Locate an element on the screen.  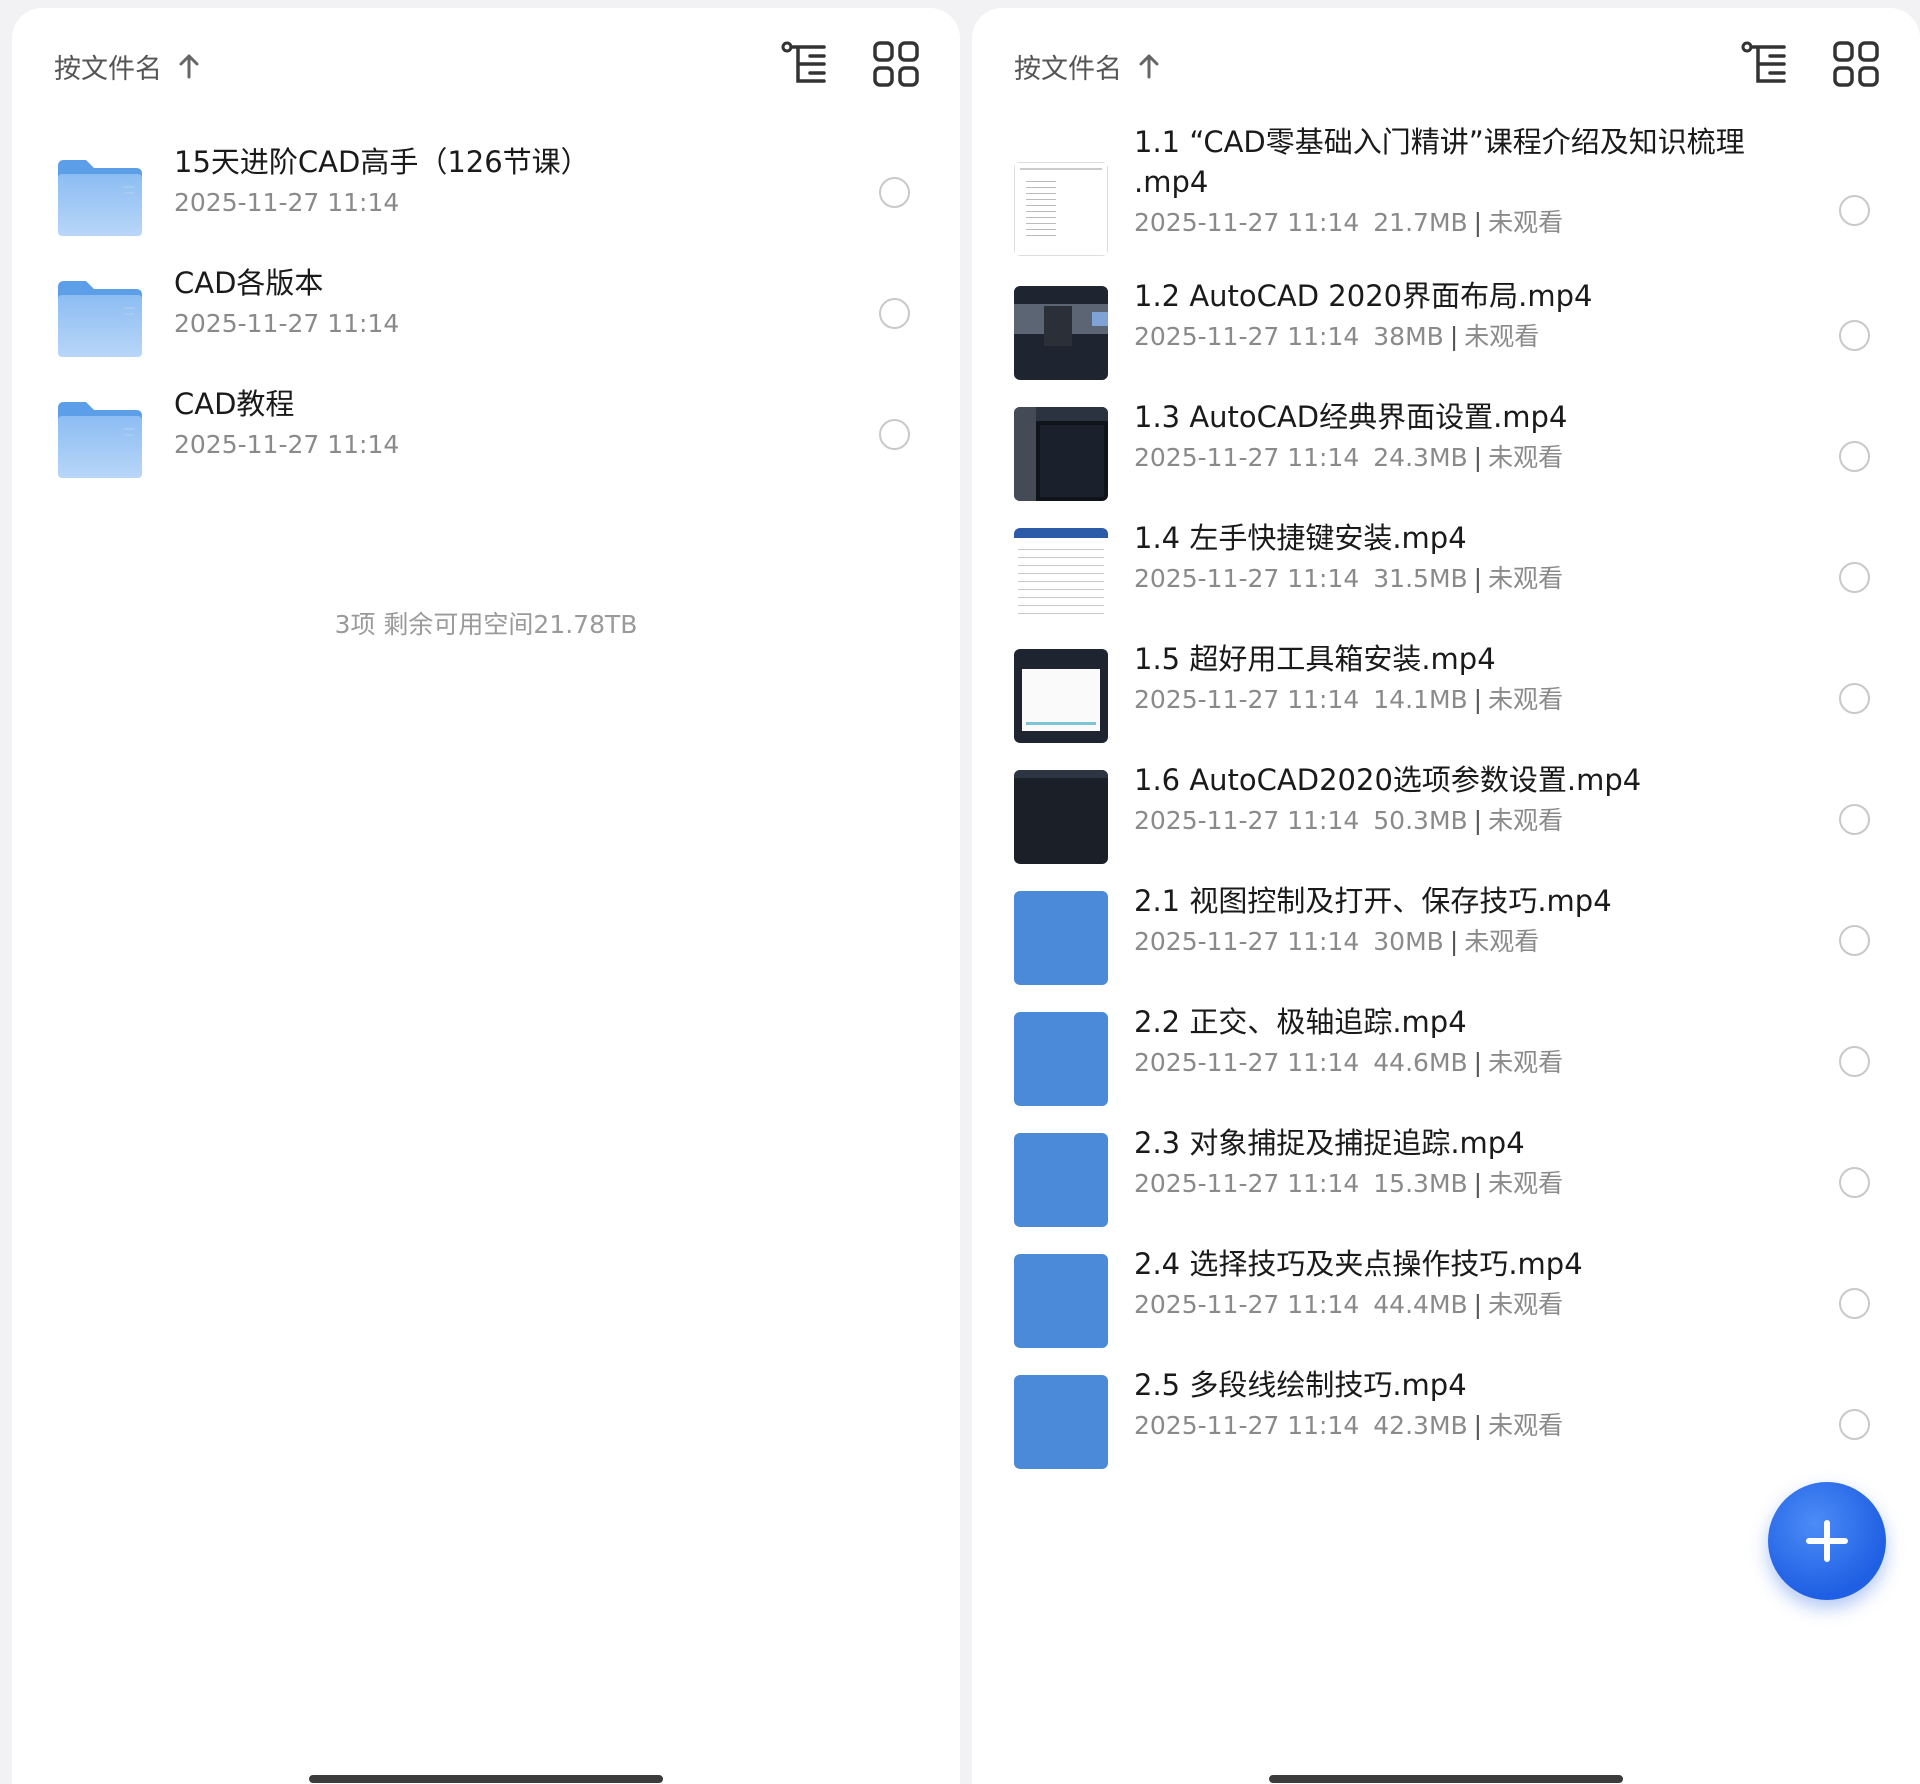
file-name: 2.4 选择技巧及夹点操作技巧.mp4 is located at coordinates (1358, 1264).